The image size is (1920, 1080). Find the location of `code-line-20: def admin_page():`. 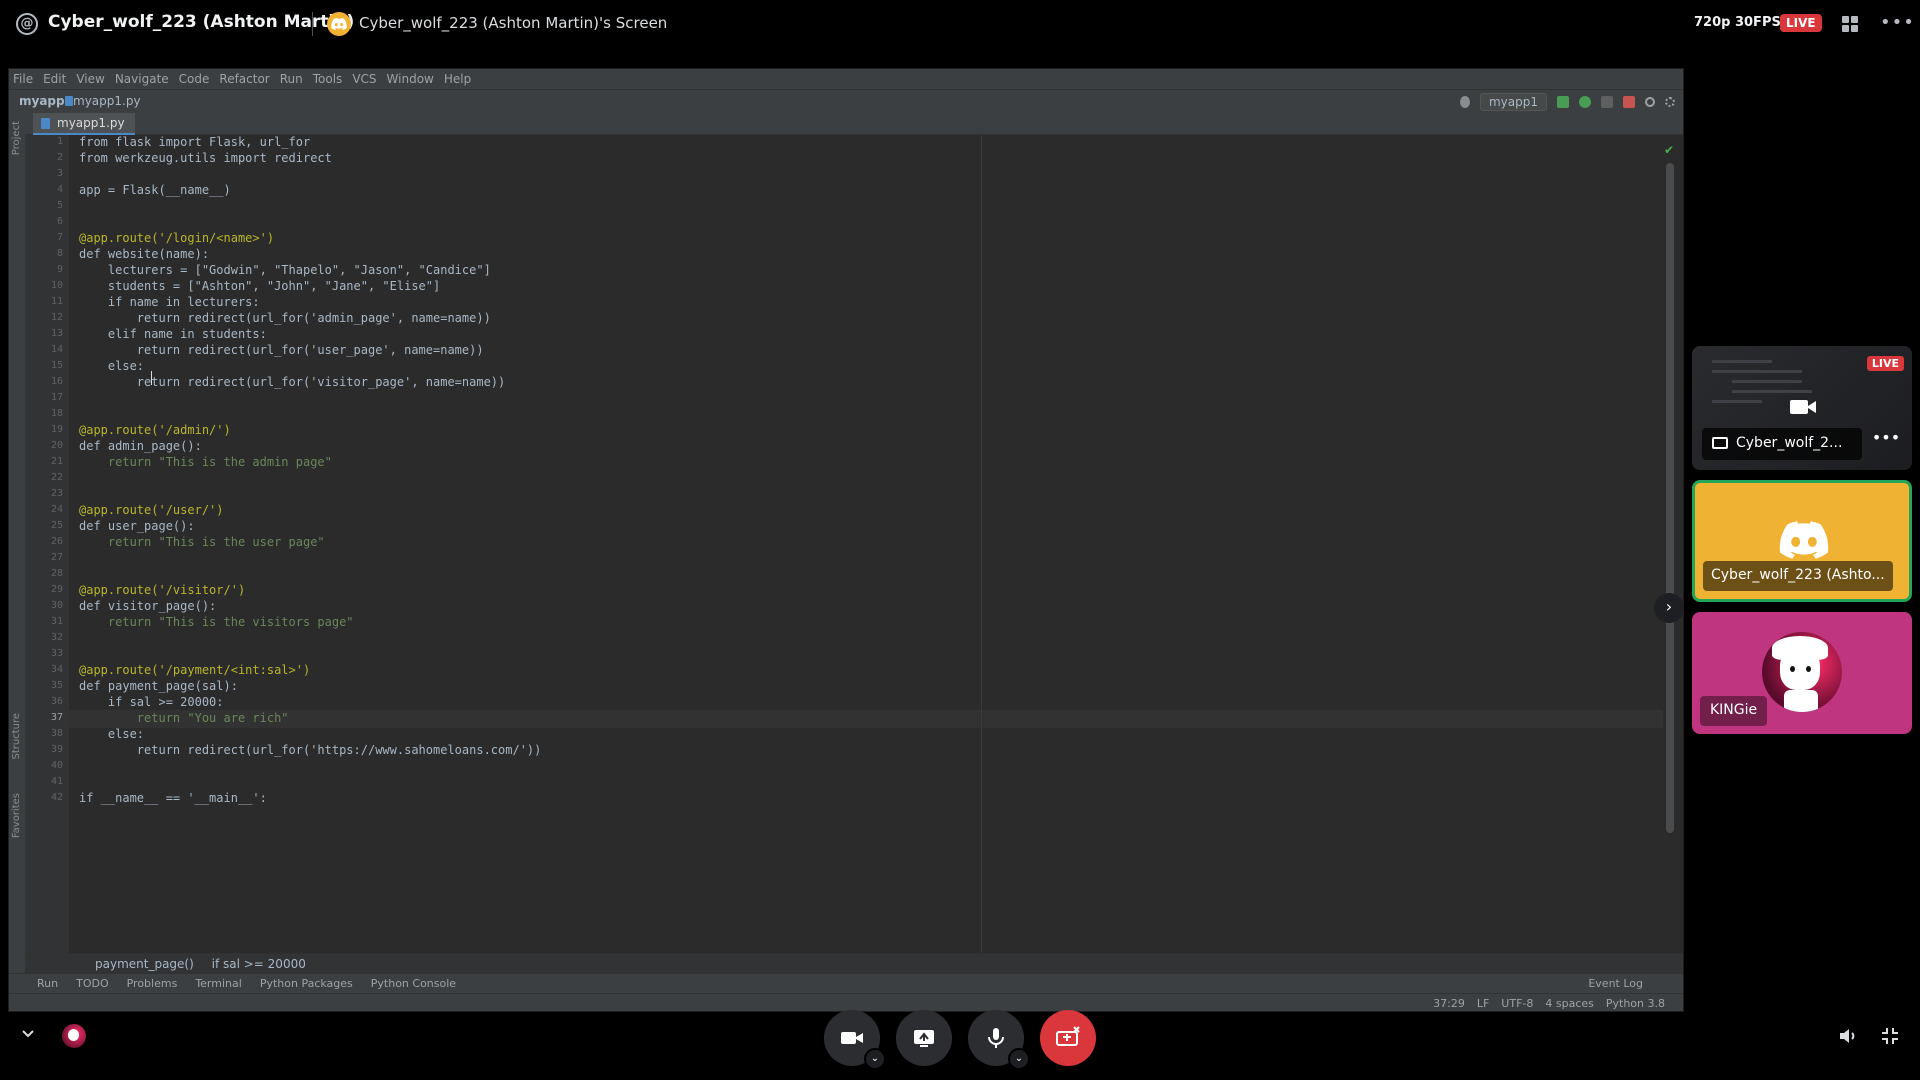

code-line-20: def admin_page(): is located at coordinates (140, 446).